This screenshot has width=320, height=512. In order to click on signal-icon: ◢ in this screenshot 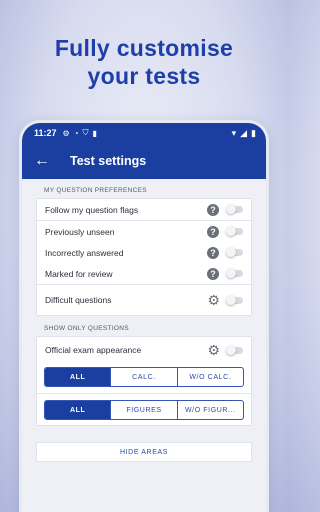, I will do `click(244, 132)`.